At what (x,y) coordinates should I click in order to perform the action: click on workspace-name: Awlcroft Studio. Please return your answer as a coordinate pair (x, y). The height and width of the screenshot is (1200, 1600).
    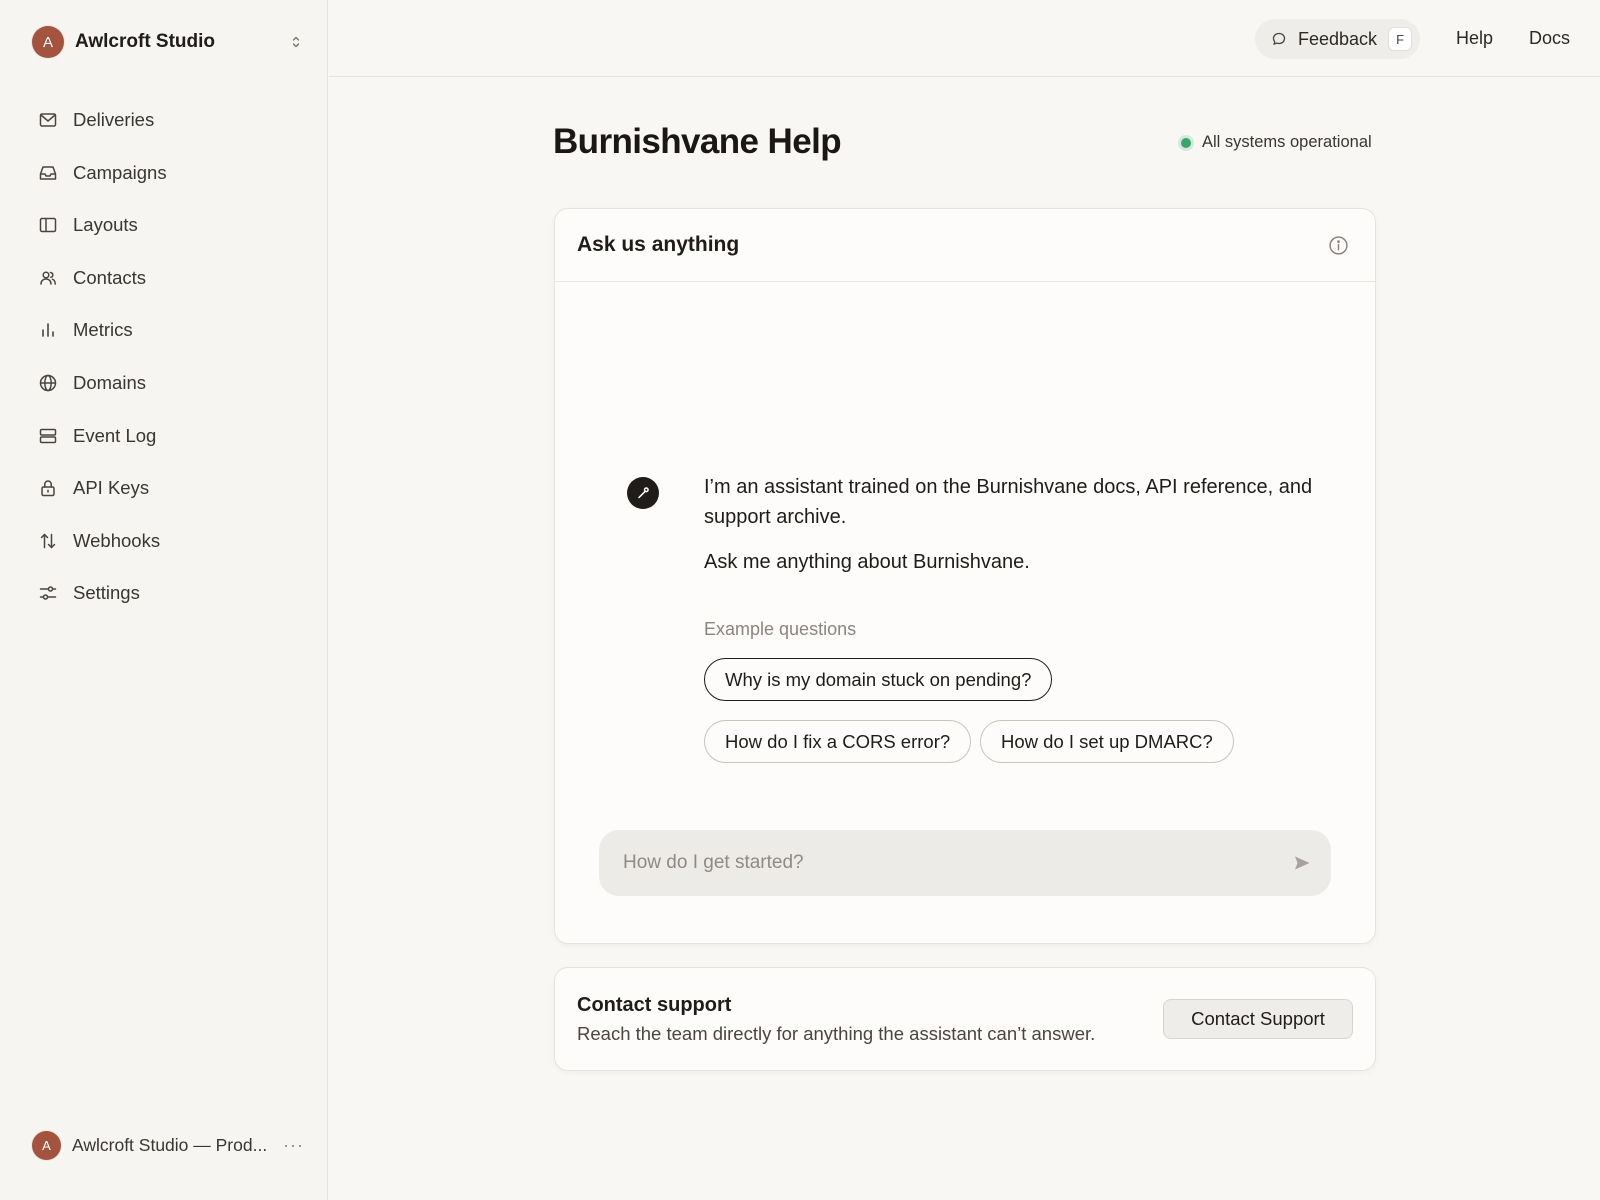
    Looking at the image, I should click on (145, 41).